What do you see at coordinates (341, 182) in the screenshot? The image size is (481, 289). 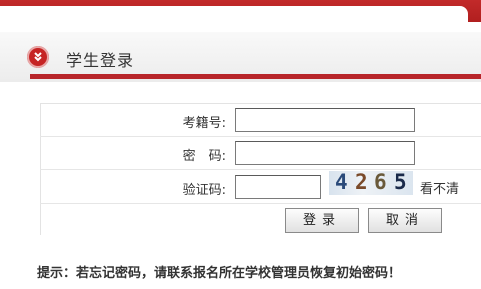 I see `captcha-digit: 4` at bounding box center [341, 182].